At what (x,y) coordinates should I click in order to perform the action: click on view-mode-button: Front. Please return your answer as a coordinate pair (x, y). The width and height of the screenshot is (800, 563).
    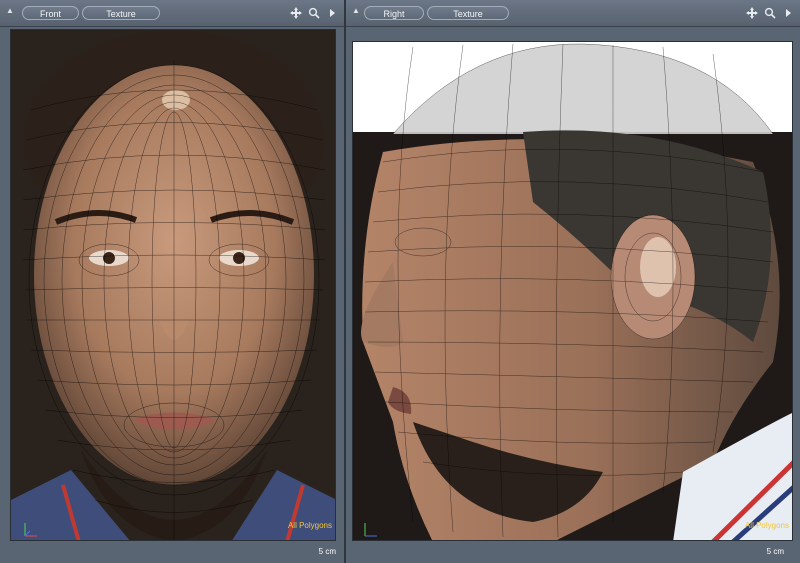
    Looking at the image, I should click on (50, 13).